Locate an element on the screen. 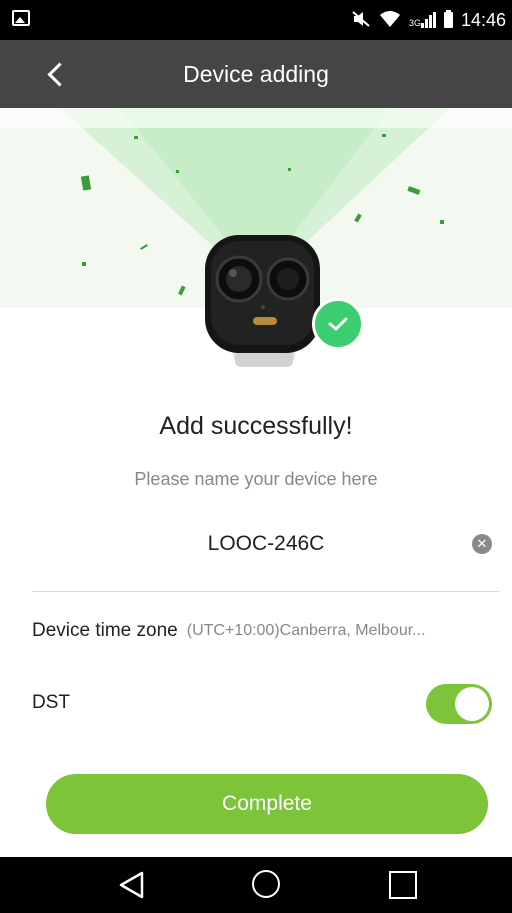  back-button is located at coordinates (56, 74).